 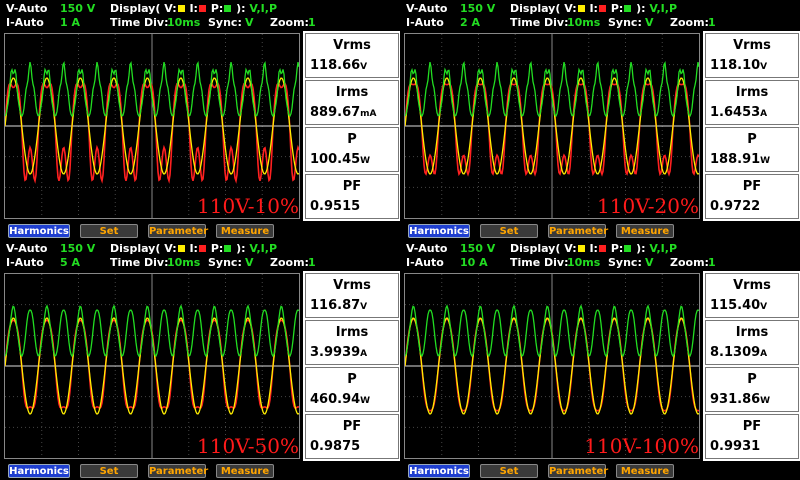 I want to click on irms-value: 8.1309, so click(x=735, y=352).